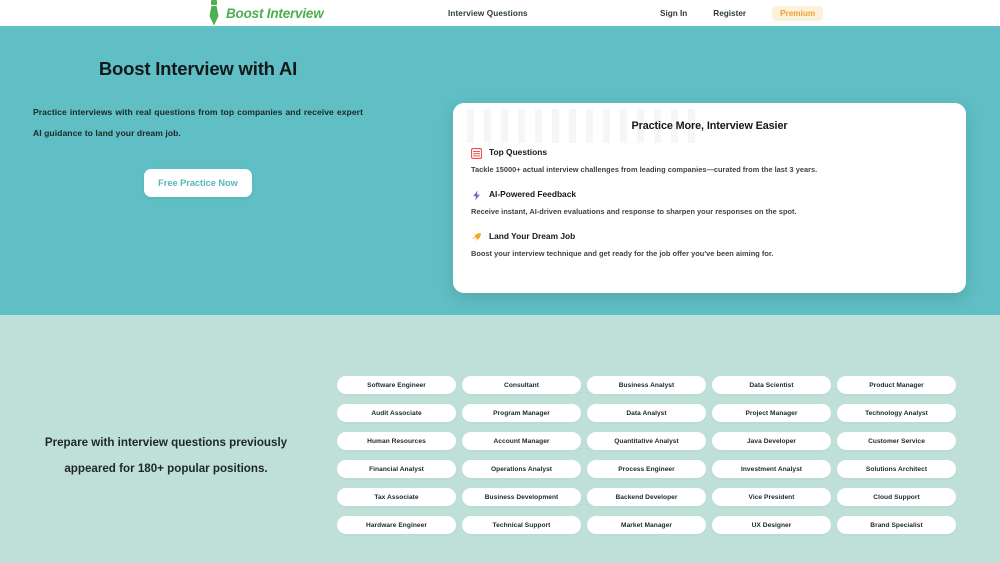  What do you see at coordinates (396, 441) in the screenshot?
I see `position-chip: Human Resources` at bounding box center [396, 441].